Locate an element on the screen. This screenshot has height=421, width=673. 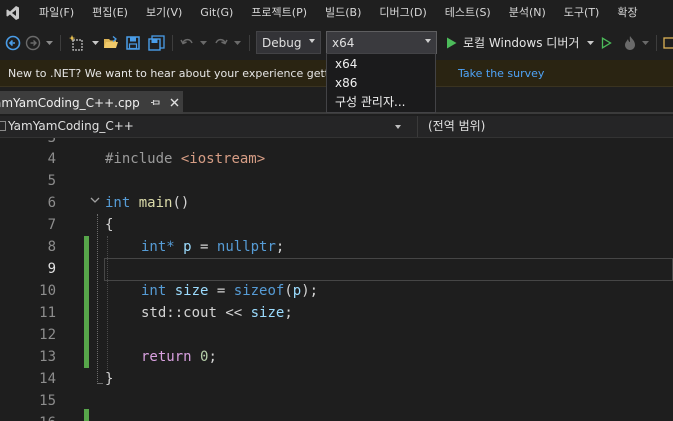
redo-dropdown is located at coordinates (237, 43).